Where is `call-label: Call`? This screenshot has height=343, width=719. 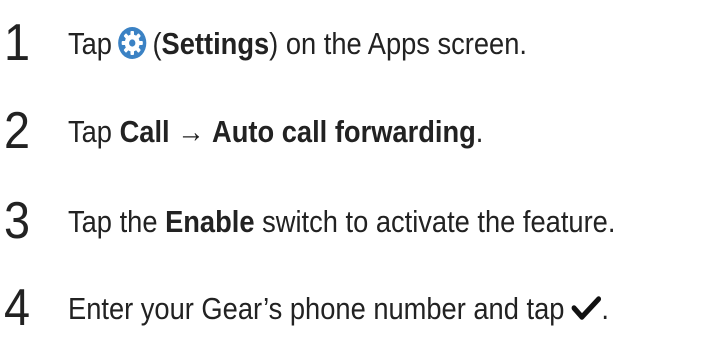 call-label: Call is located at coordinates (144, 131).